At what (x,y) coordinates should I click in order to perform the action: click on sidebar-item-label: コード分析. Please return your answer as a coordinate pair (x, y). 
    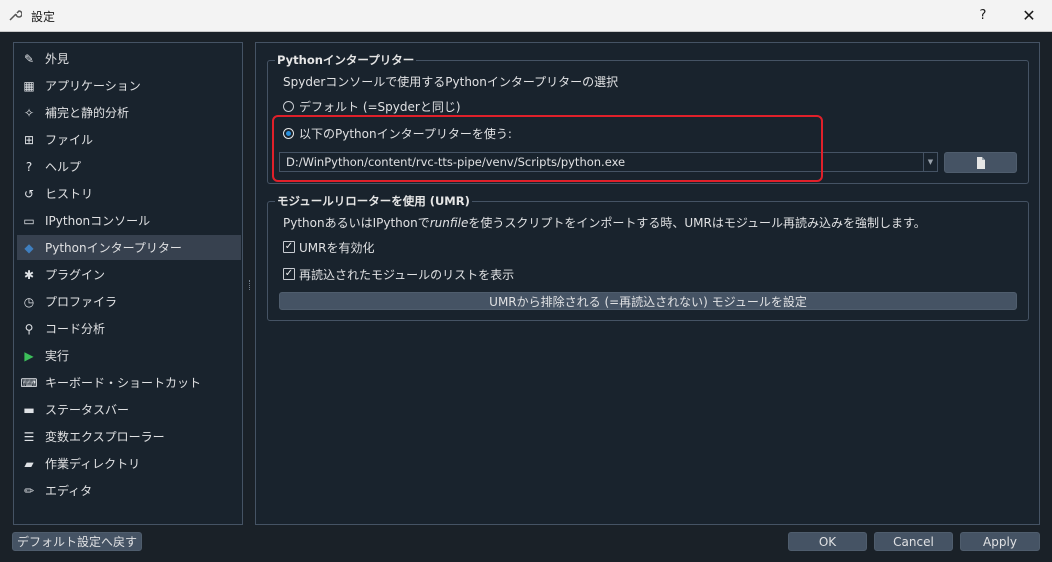
    Looking at the image, I should click on (75, 329).